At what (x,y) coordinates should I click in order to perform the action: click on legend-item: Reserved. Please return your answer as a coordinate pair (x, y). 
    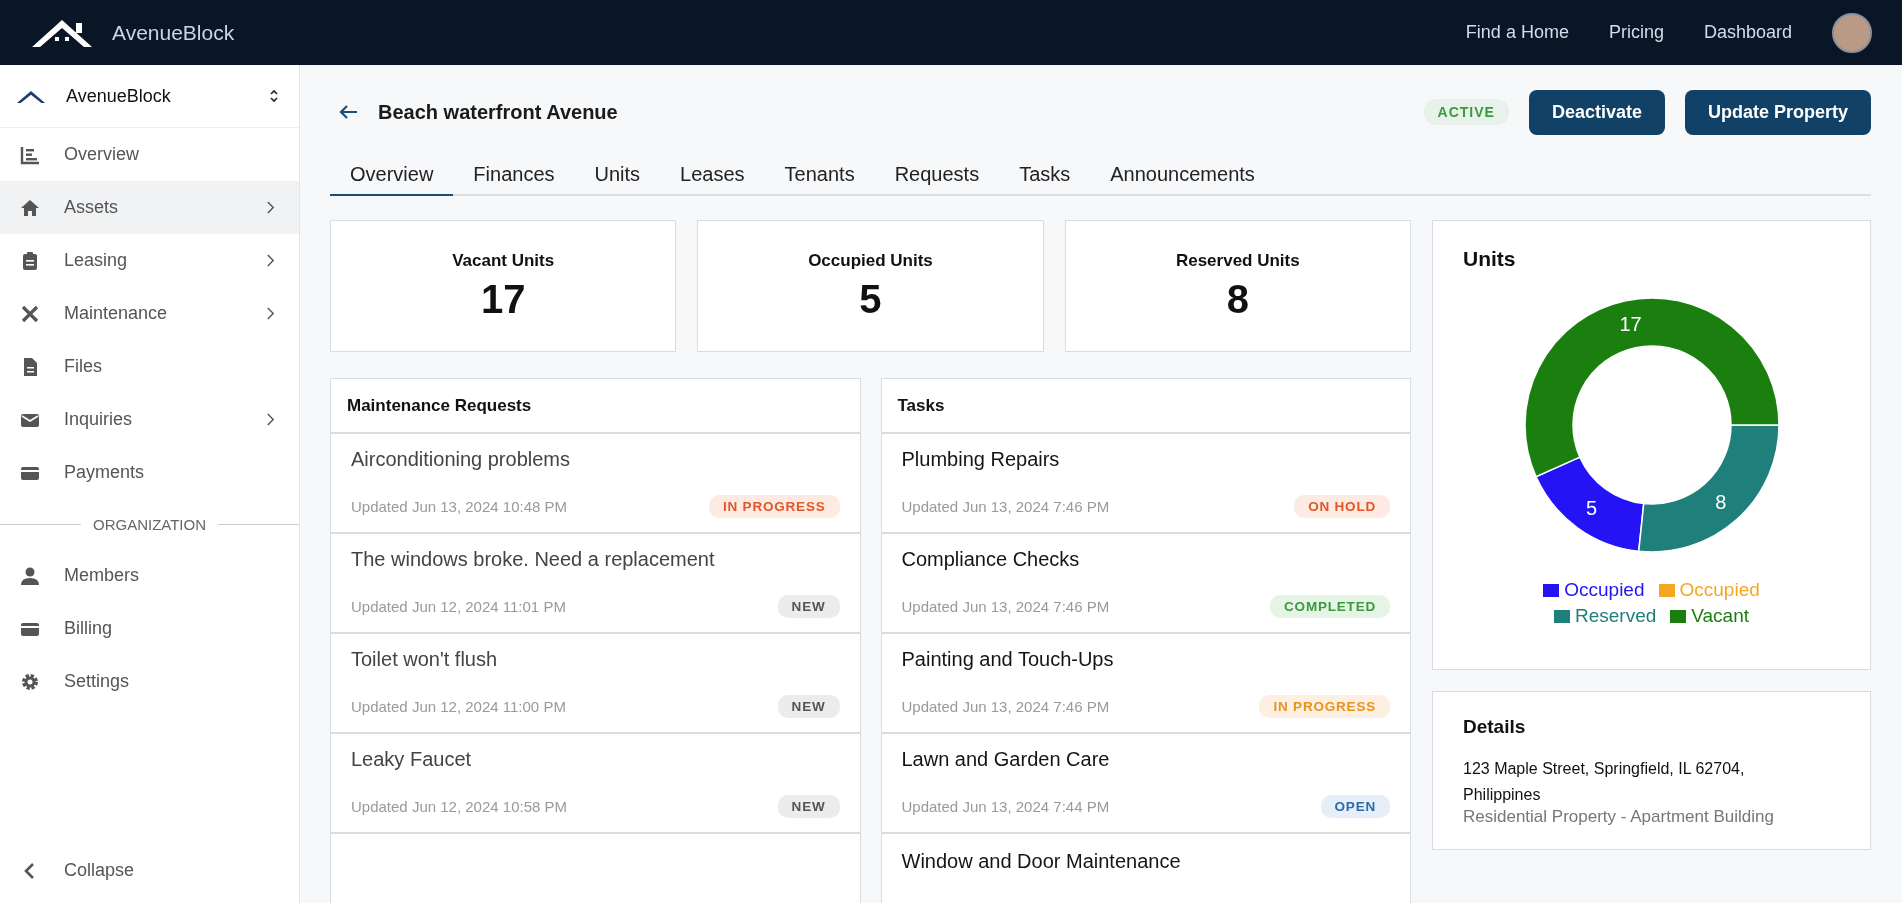
    Looking at the image, I should click on (1605, 616).